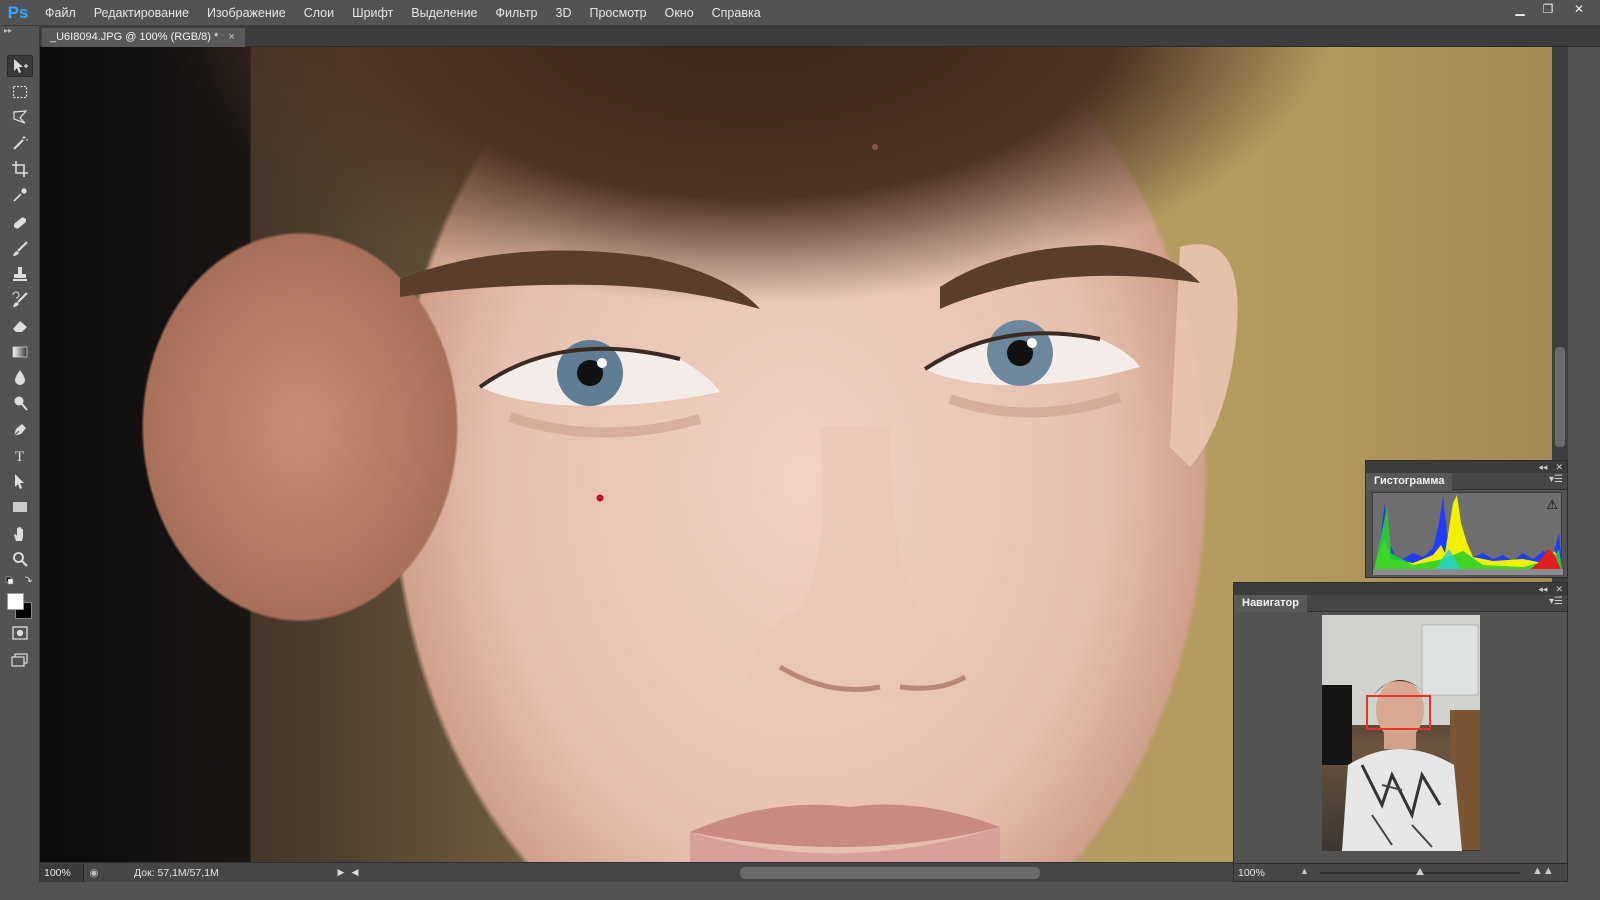  What do you see at coordinates (20, 143) in the screenshot?
I see `magic-wand-tool-icon` at bounding box center [20, 143].